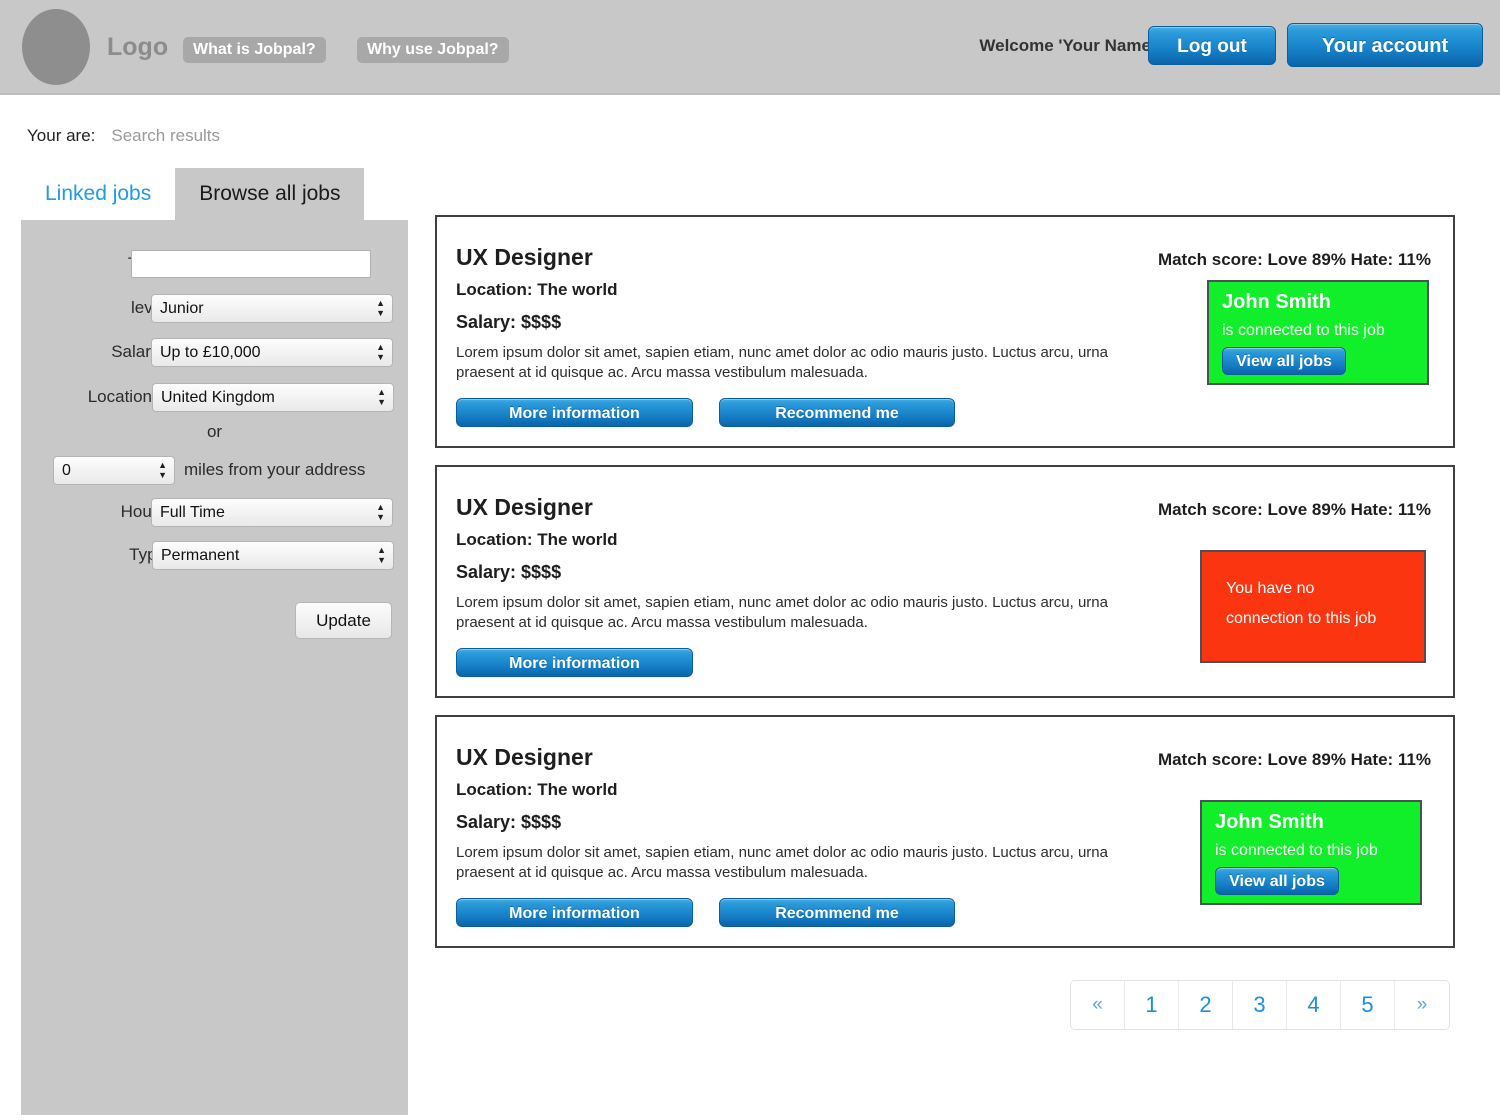 The height and width of the screenshot is (1120, 1500). Describe the element at coordinates (1206, 1005) in the screenshot. I see `pagination-page-2: 2` at that location.